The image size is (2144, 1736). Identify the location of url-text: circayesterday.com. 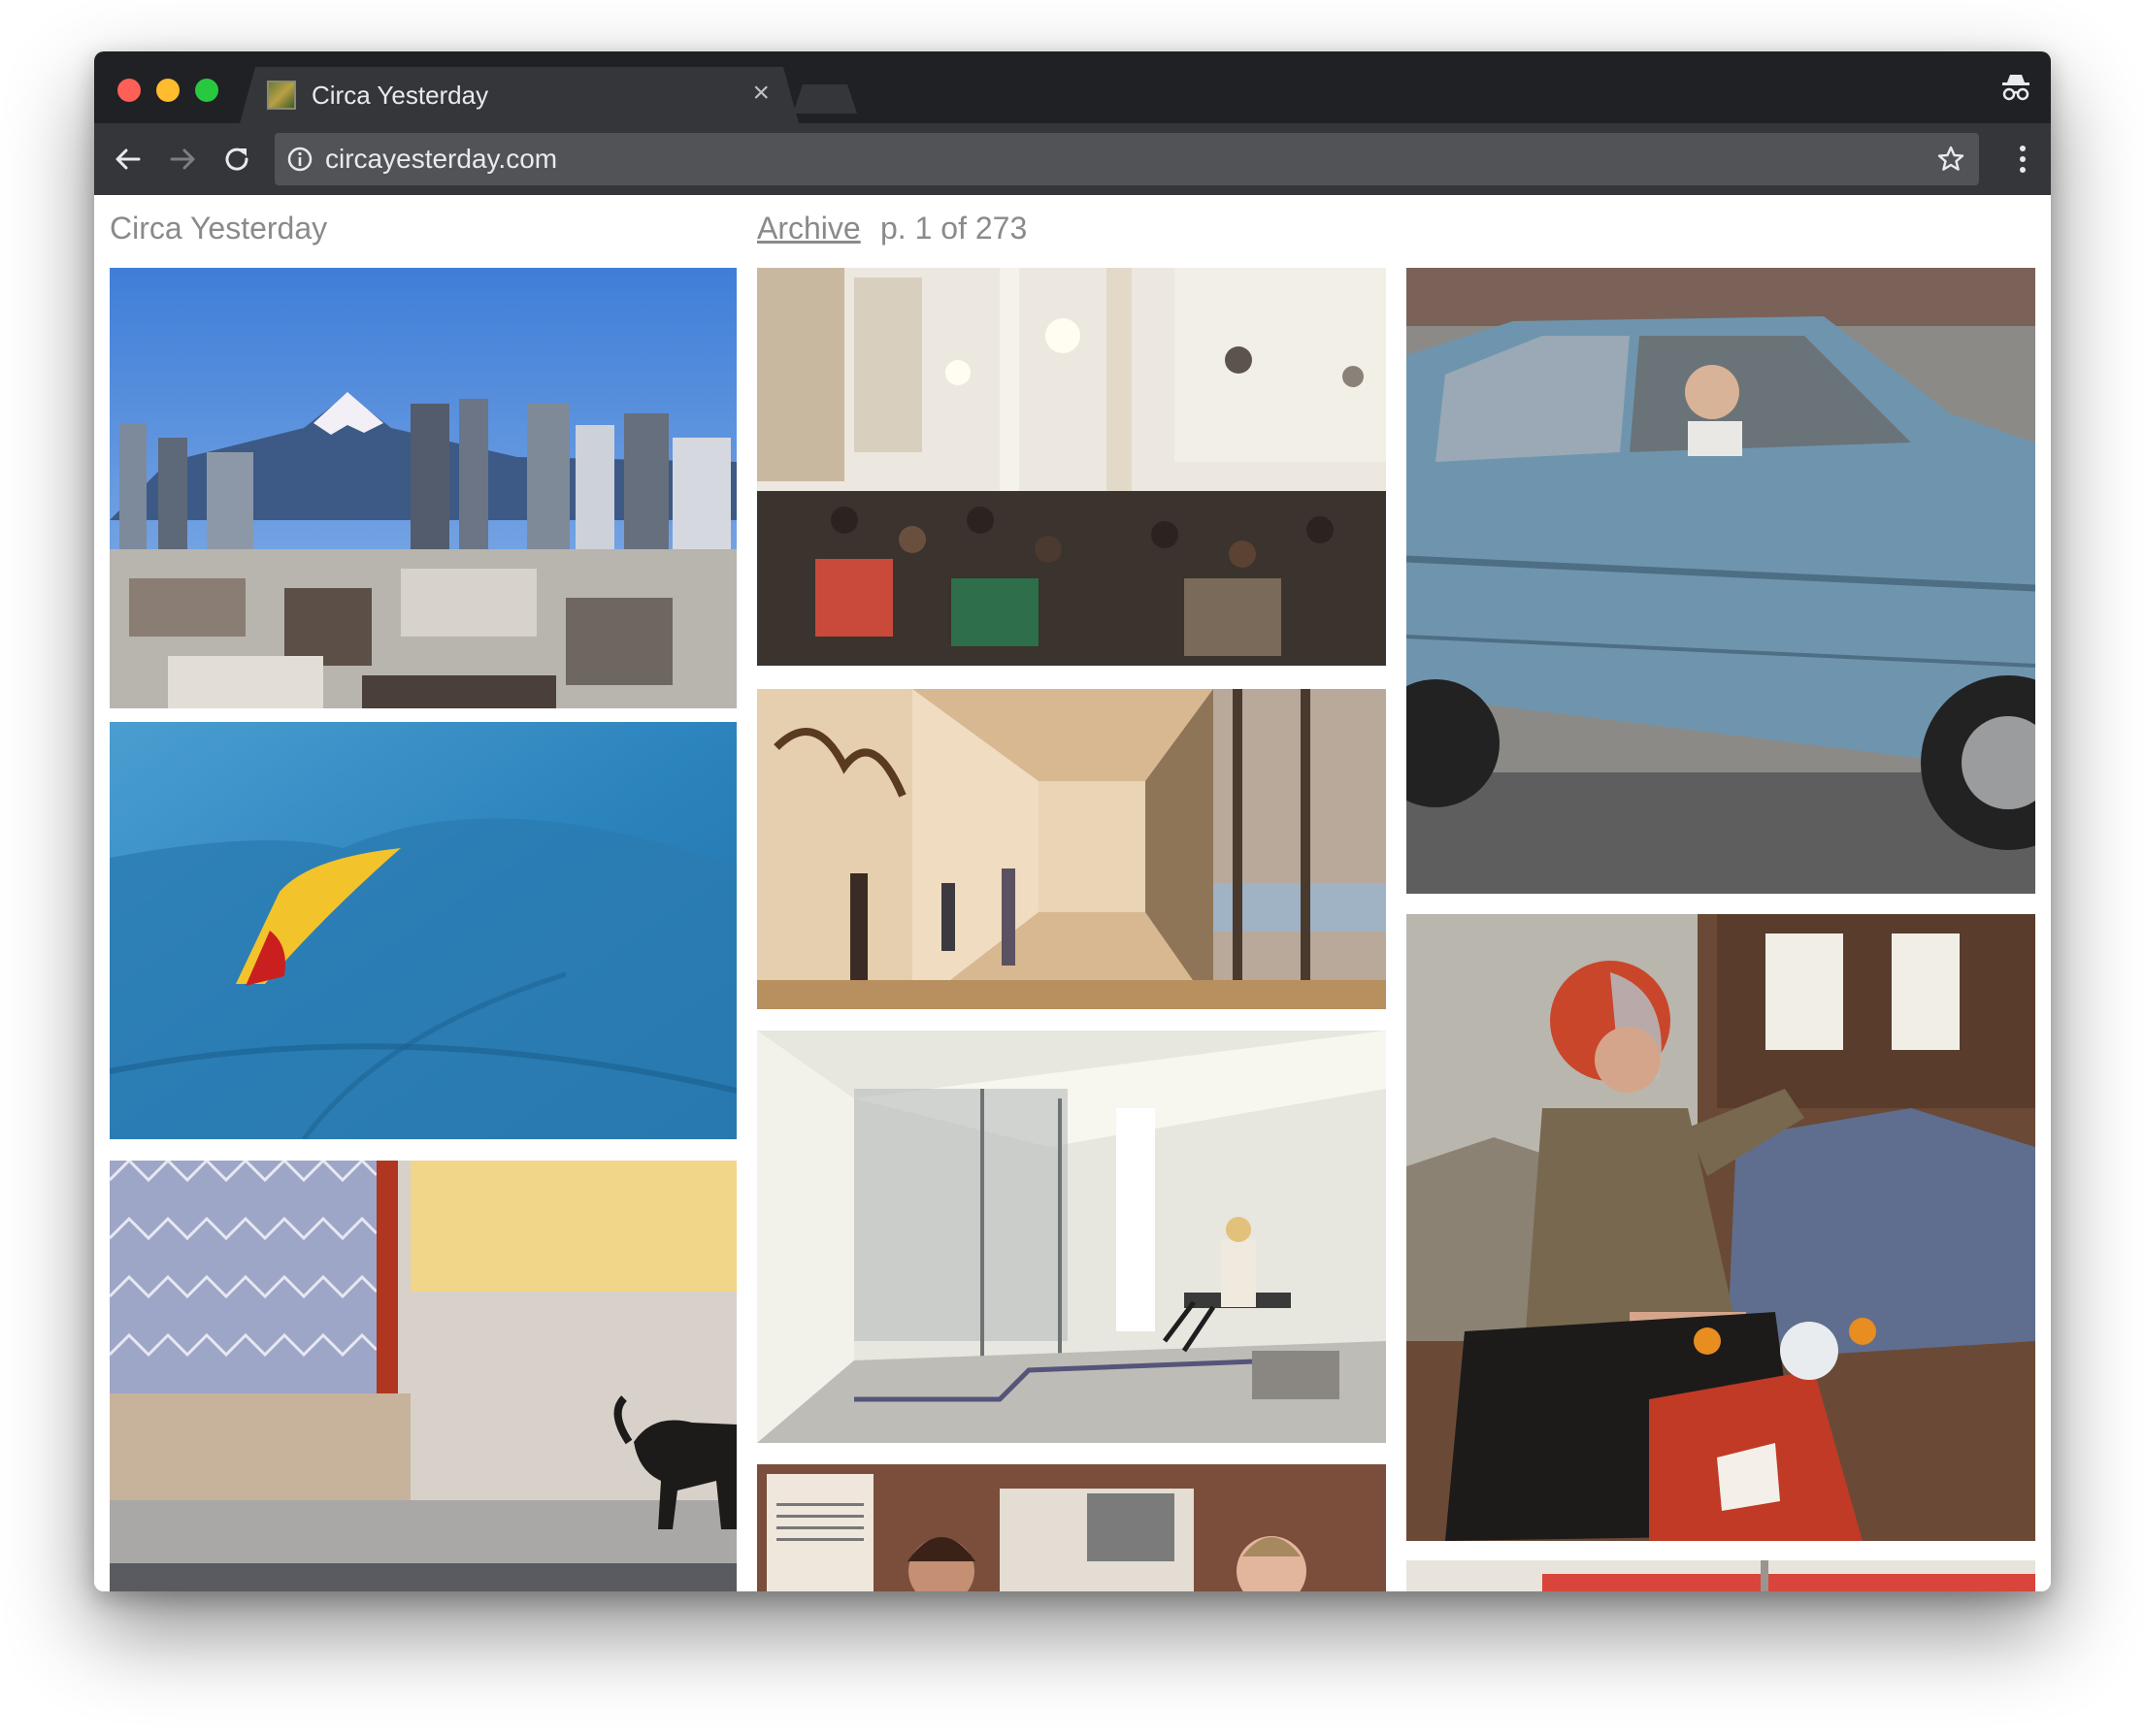
(441, 159).